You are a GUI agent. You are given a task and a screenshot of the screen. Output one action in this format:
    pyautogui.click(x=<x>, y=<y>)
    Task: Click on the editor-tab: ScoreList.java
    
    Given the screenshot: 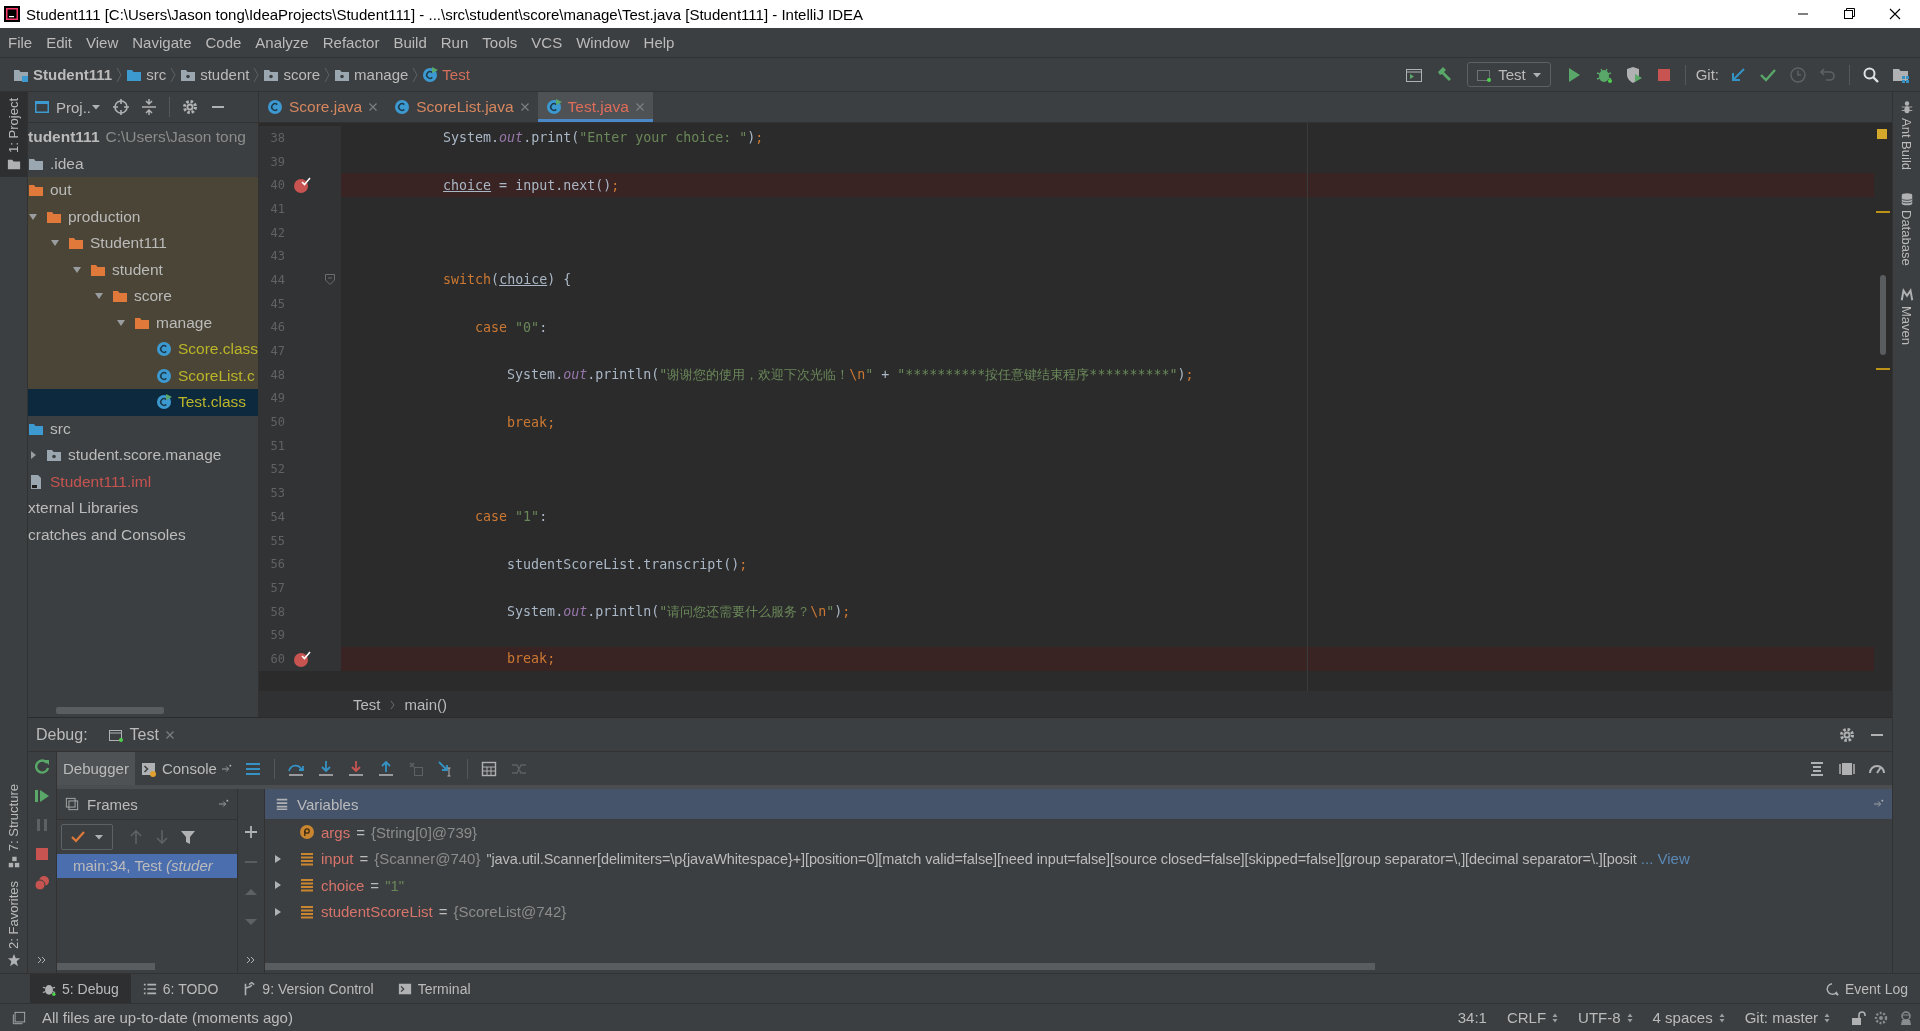 What is the action you would take?
    pyautogui.click(x=462, y=107)
    